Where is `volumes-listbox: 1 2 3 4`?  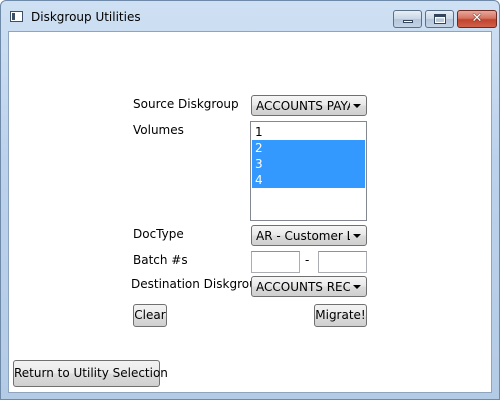 volumes-listbox: 1 2 3 4 is located at coordinates (308, 171).